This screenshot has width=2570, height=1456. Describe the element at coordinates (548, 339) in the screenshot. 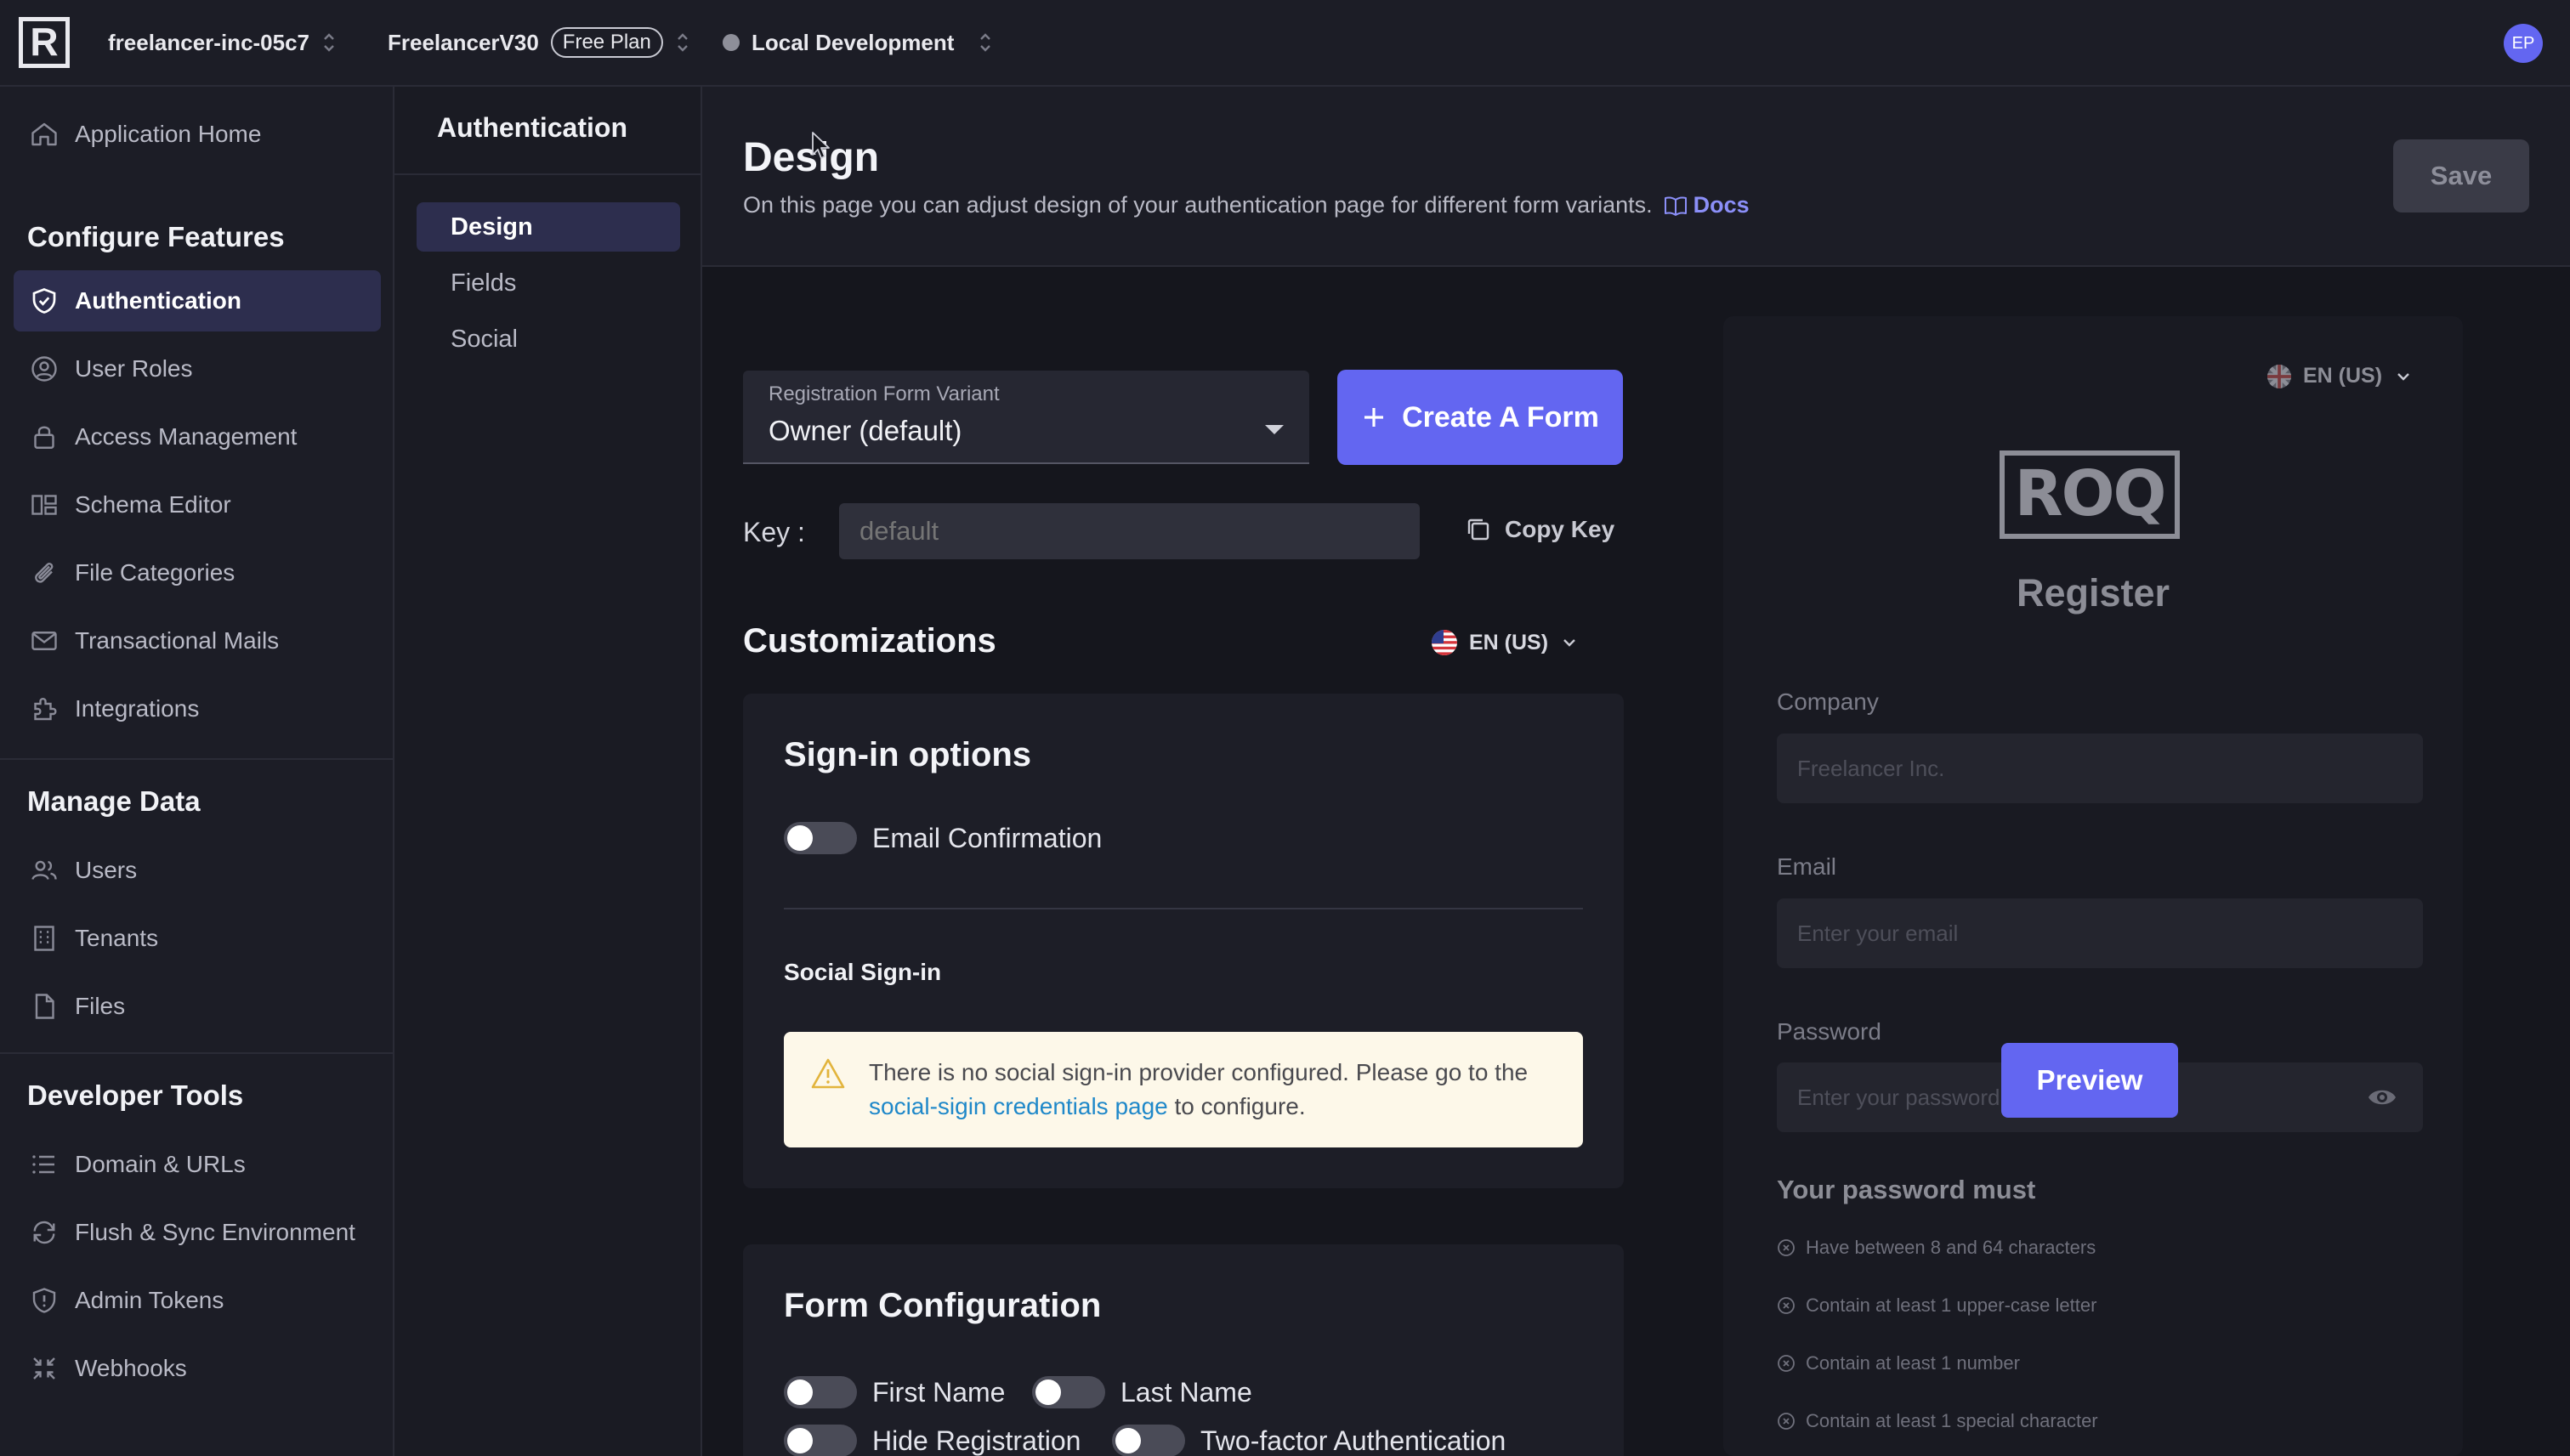

I see `subnav-item-social: Social` at that location.